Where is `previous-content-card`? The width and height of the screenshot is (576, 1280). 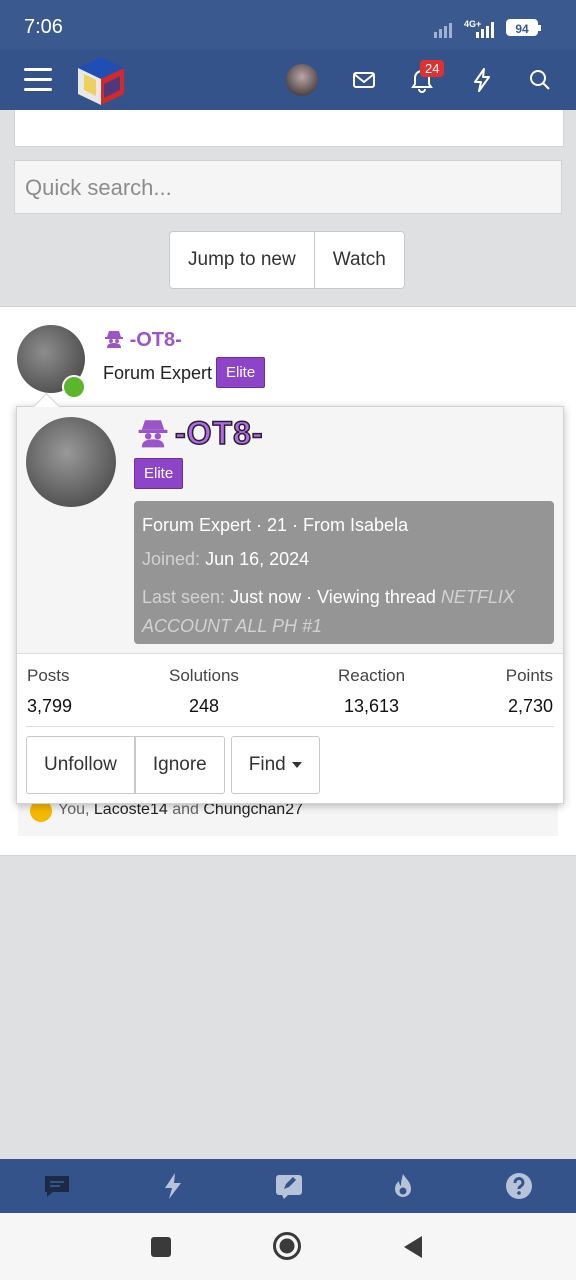 previous-content-card is located at coordinates (289, 128).